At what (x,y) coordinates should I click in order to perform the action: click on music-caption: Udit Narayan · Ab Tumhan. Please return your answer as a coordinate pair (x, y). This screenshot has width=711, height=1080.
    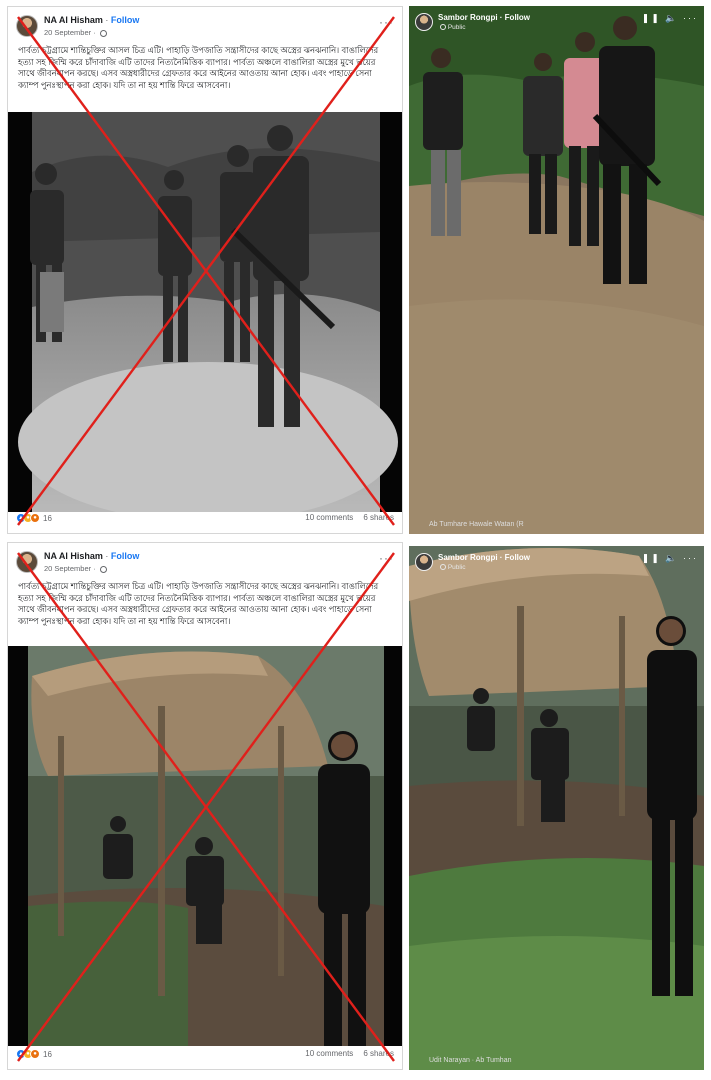
    Looking at the image, I should click on (470, 1060).